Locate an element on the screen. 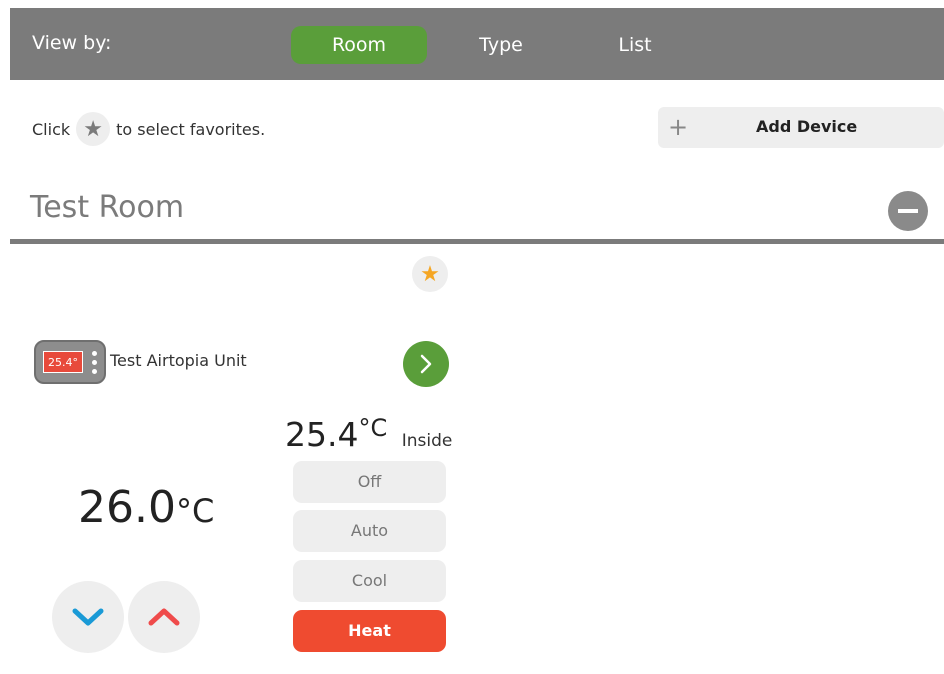  increase-setpoint-button is located at coordinates (164, 617).